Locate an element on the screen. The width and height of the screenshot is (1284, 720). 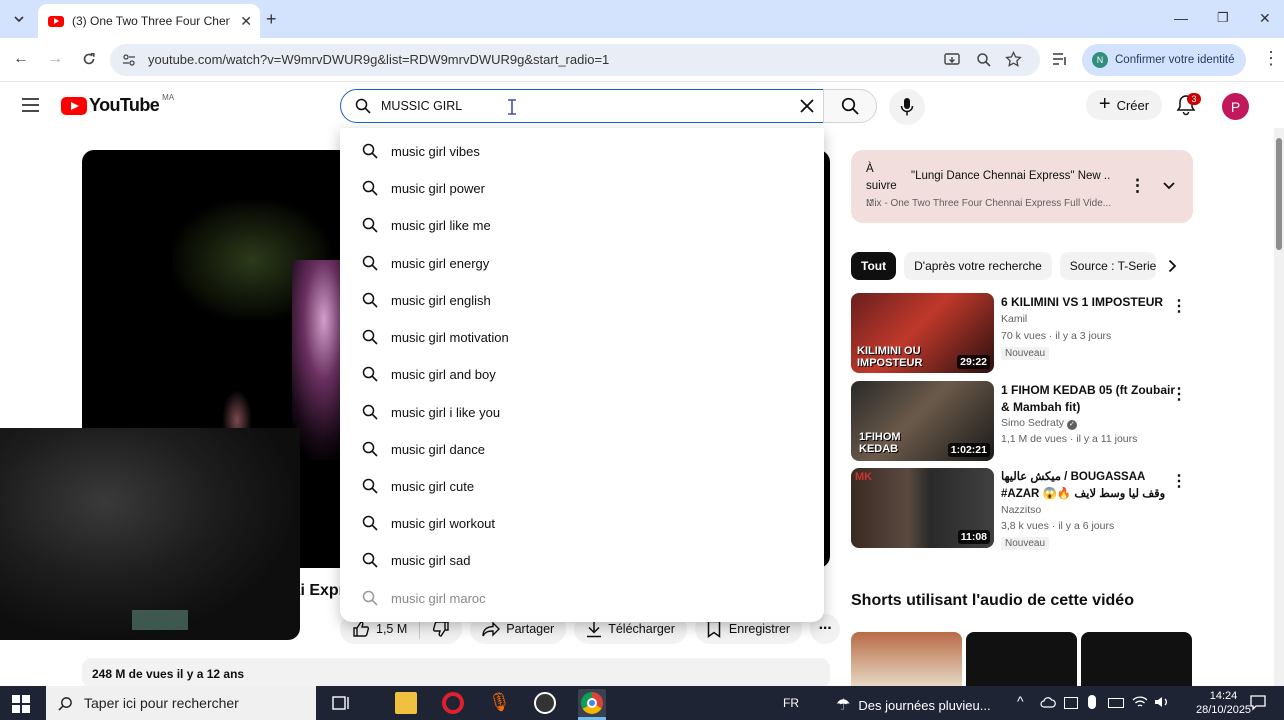
channel-name: Kamil is located at coordinates (1014, 319).